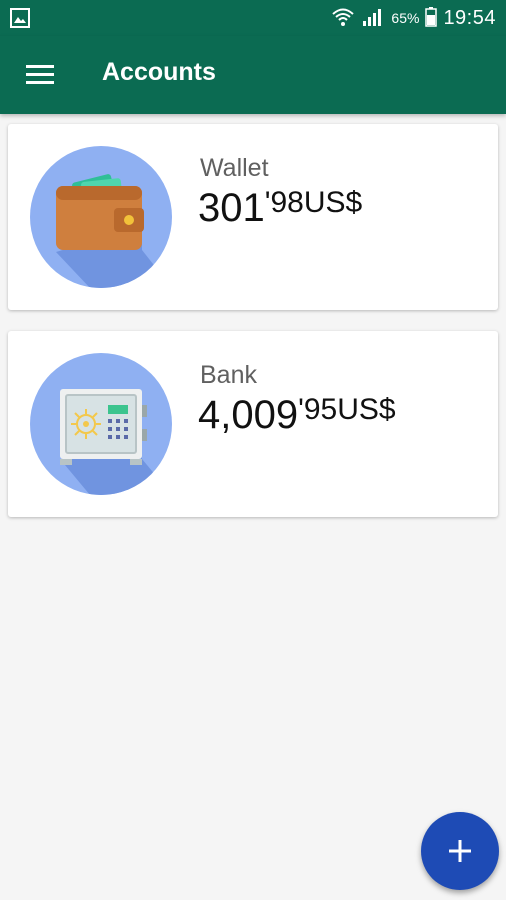 The width and height of the screenshot is (506, 900). What do you see at coordinates (101, 217) in the screenshot?
I see `wallet-icon` at bounding box center [101, 217].